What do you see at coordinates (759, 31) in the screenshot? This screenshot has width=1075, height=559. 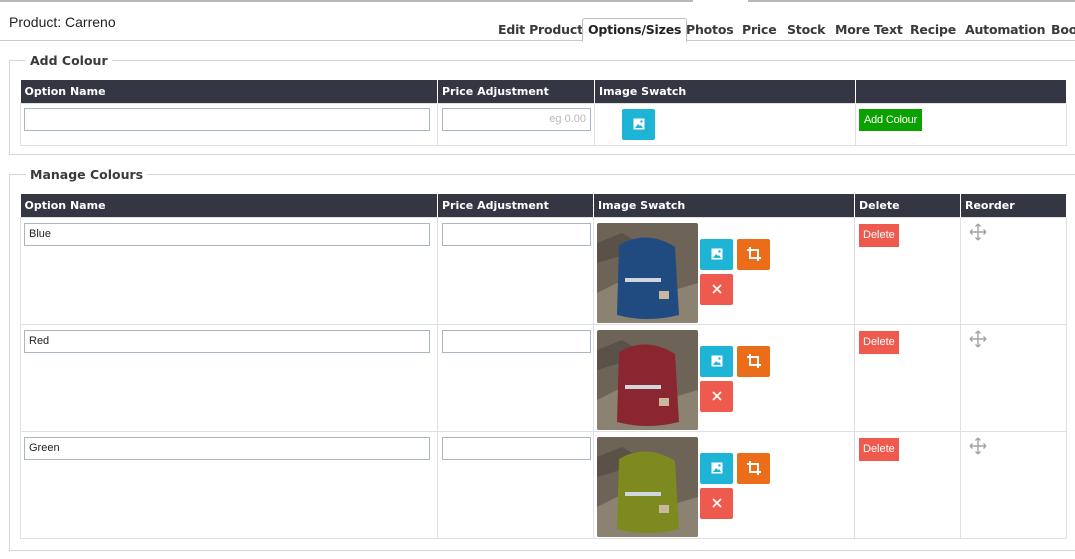 I see `tab-price: Price` at bounding box center [759, 31].